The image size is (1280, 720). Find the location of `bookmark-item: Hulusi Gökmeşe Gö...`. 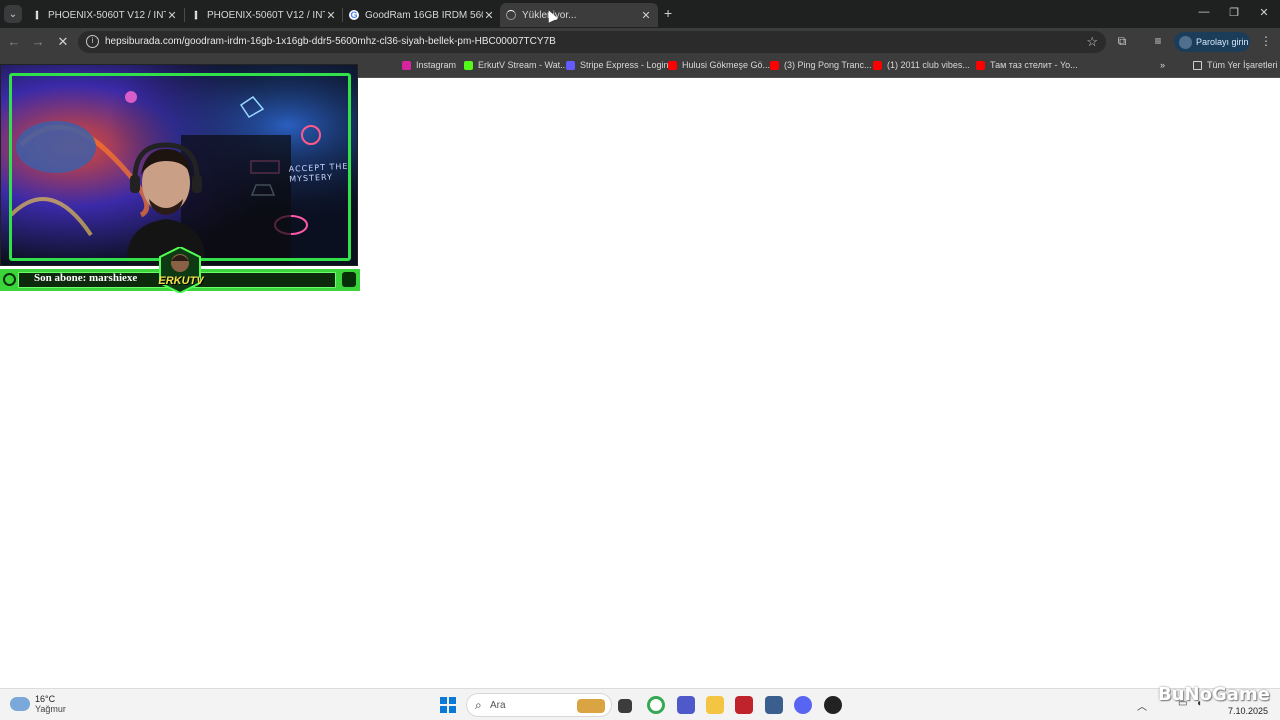

bookmark-item: Hulusi Gökmeşe Gö... is located at coordinates (719, 65).